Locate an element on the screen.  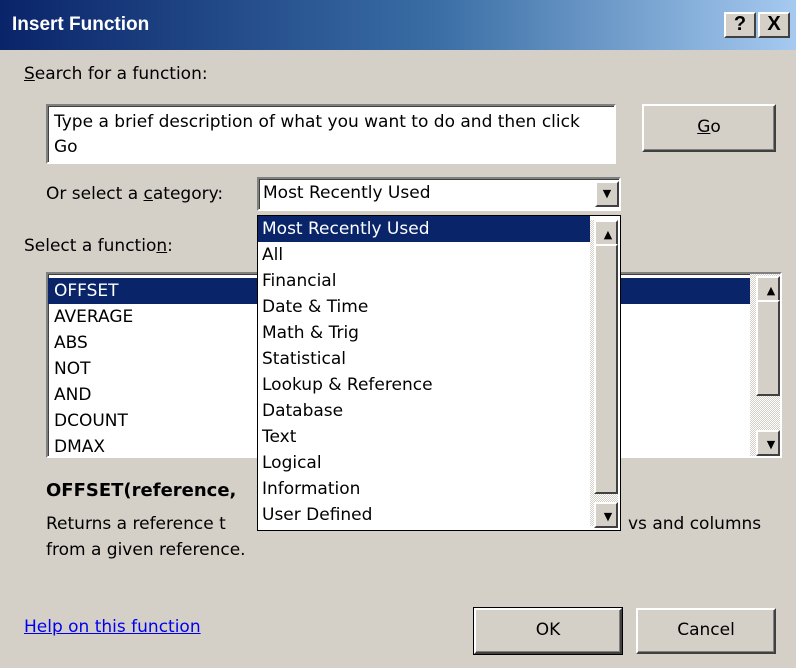
category-scroll-up-icon: ▲ is located at coordinates (606, 233).